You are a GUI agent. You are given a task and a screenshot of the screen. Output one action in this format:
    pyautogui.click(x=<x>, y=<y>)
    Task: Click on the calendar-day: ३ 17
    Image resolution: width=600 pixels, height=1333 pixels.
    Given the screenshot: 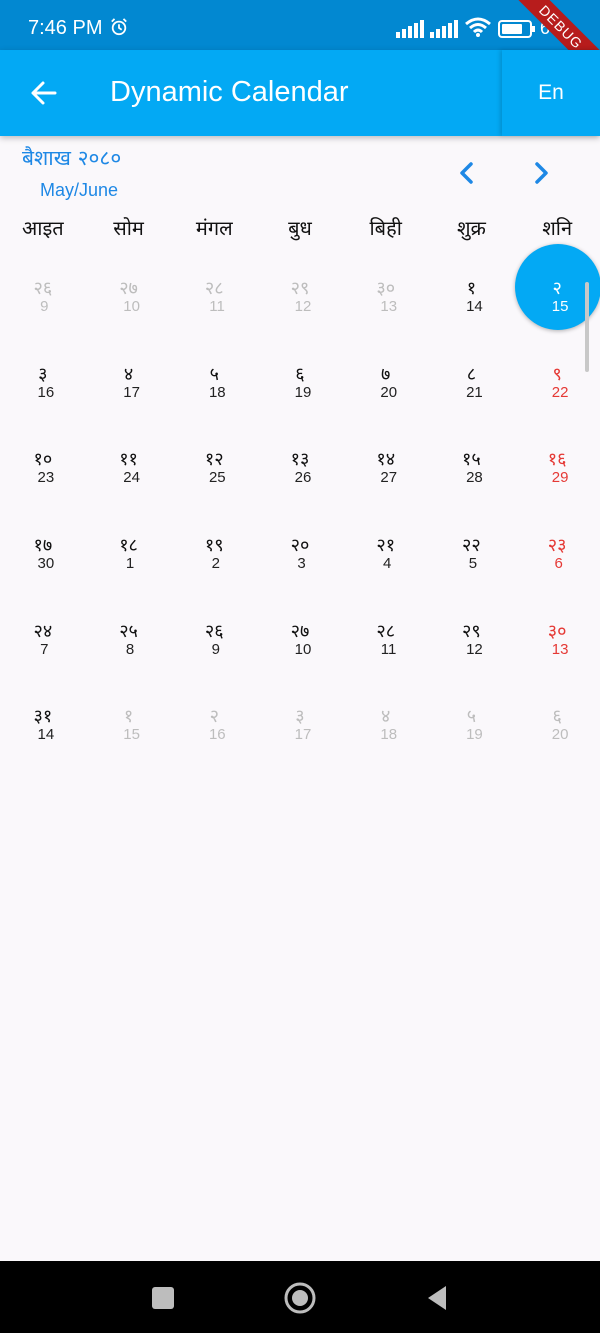 What is the action you would take?
    pyautogui.click(x=300, y=729)
    